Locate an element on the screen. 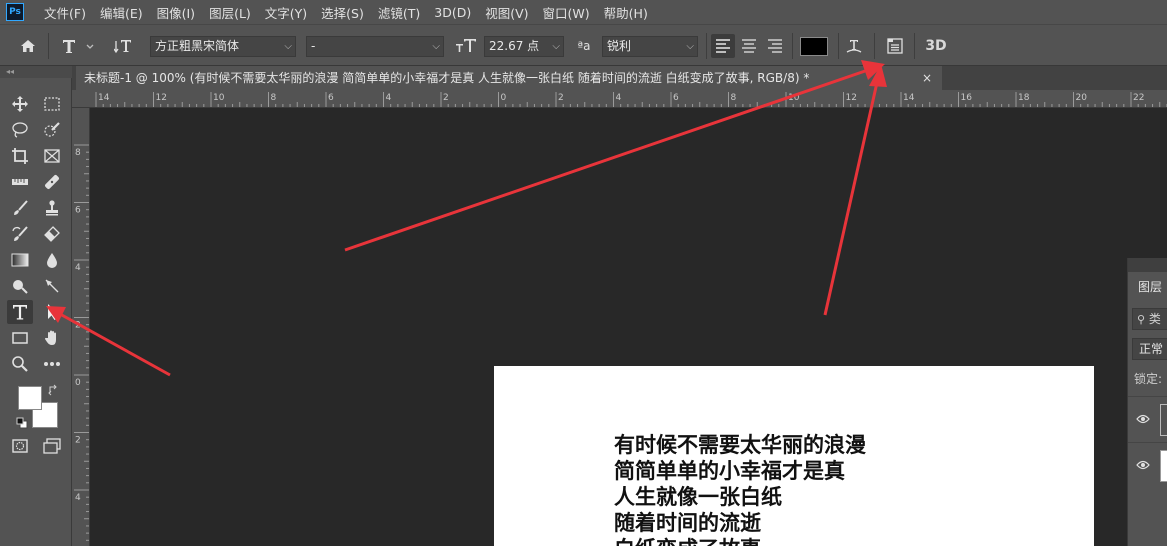 The width and height of the screenshot is (1167, 546). search-icon: ⚲ is located at coordinates (1141, 319).